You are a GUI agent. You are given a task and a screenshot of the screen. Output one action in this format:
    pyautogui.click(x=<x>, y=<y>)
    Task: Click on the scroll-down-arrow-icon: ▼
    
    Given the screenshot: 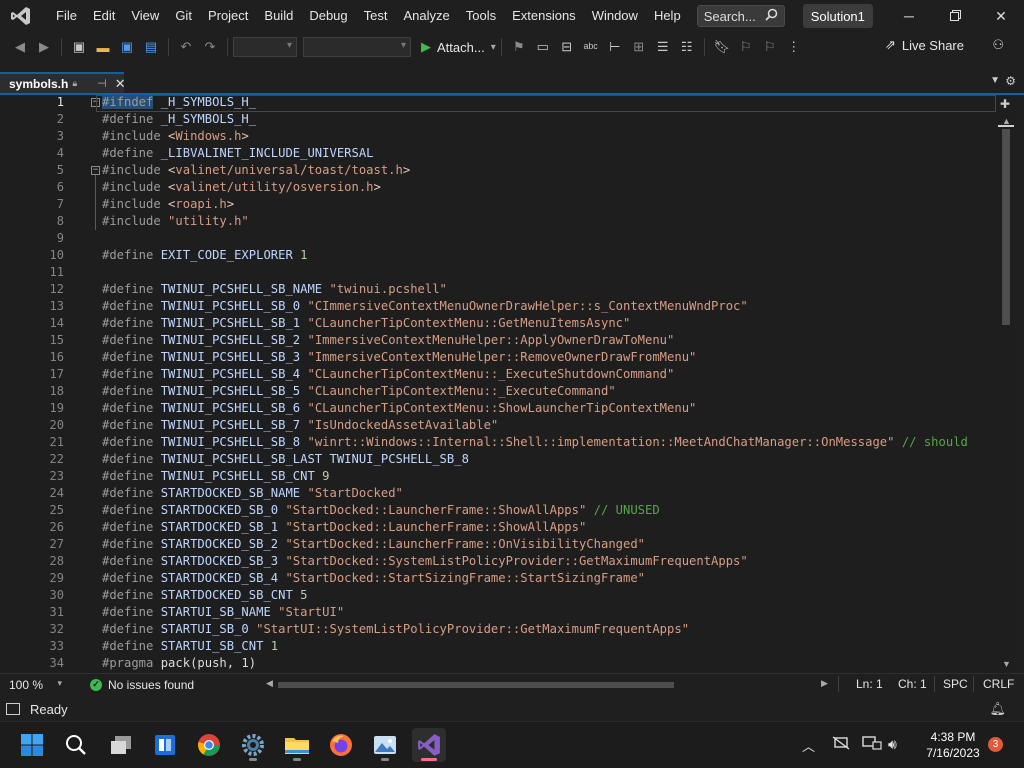 What is the action you would take?
    pyautogui.click(x=1006, y=664)
    